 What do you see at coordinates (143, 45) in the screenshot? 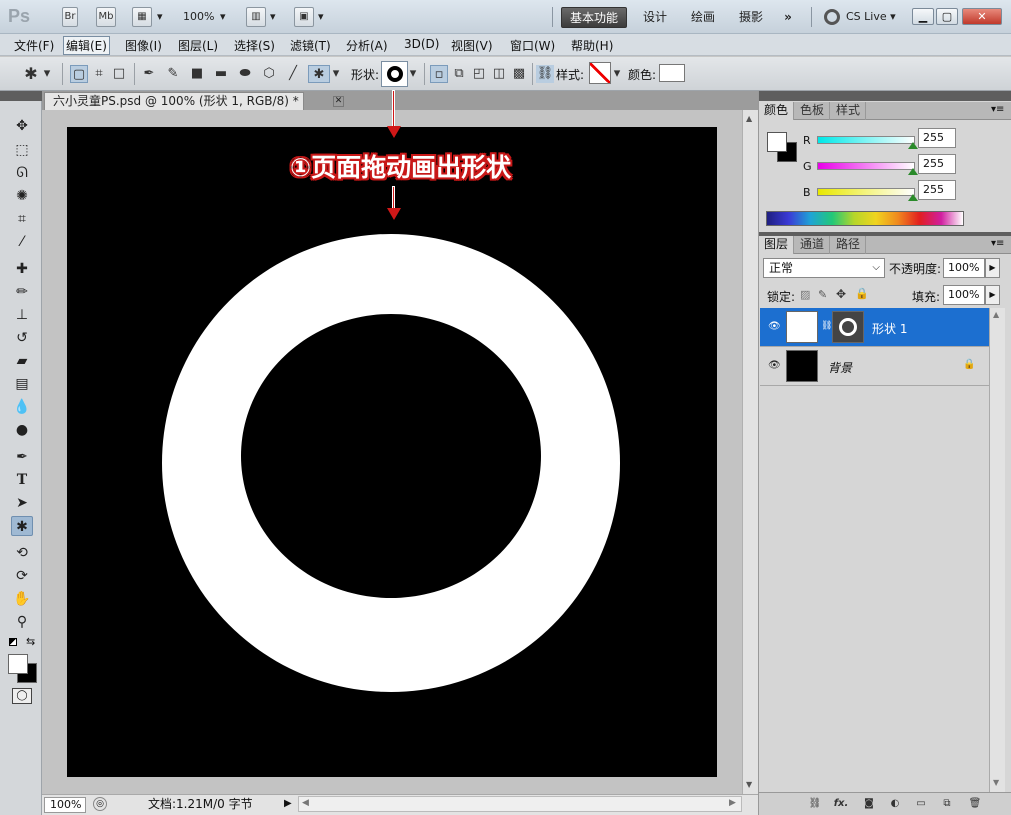
I see `menu-image: 图像(I)` at bounding box center [143, 45].